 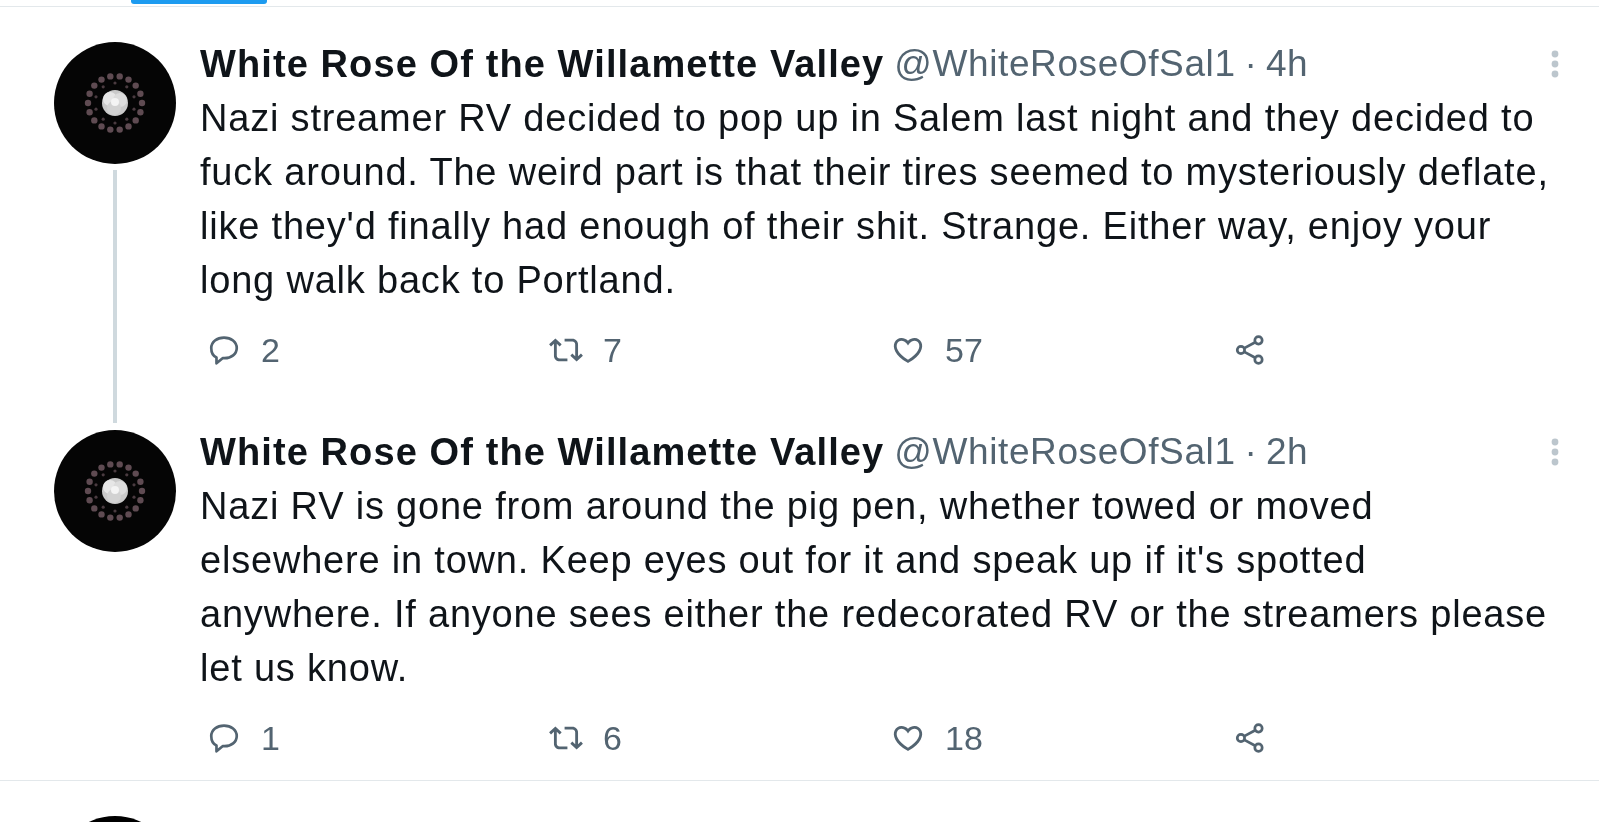 I want to click on reply-button: 2, so click(x=243, y=350).